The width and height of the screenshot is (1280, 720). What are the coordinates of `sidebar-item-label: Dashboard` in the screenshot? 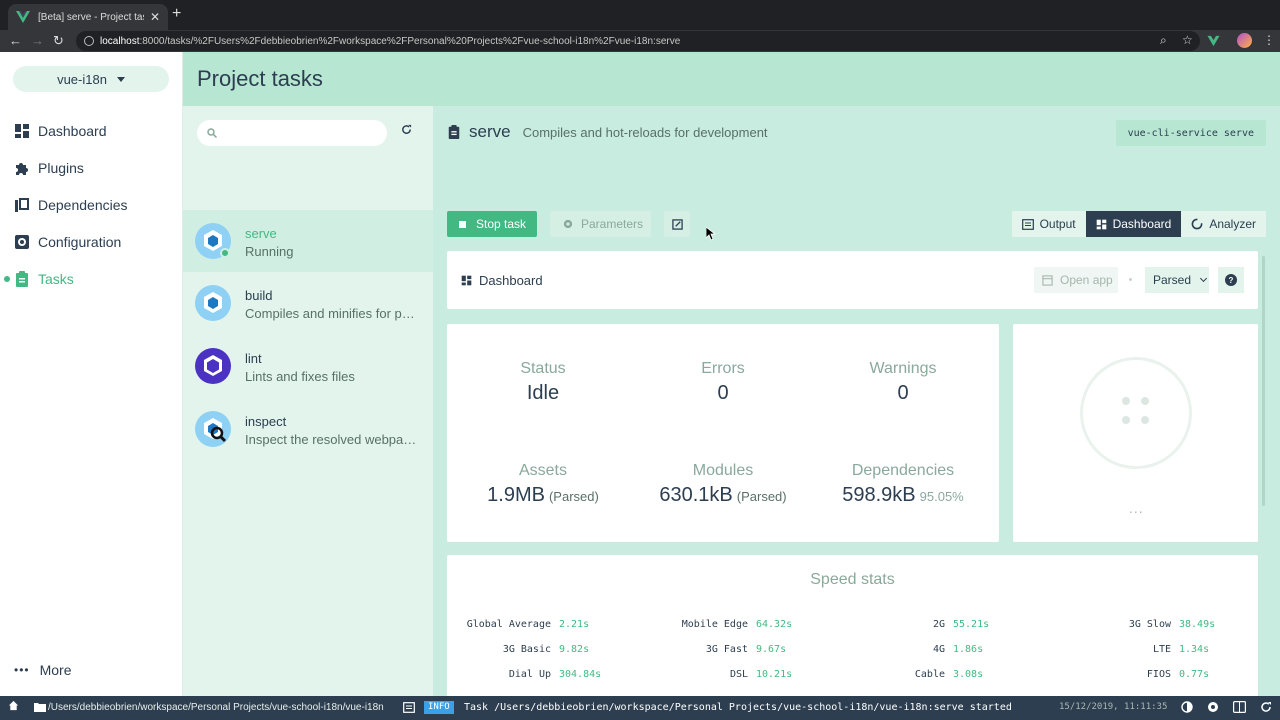 It's located at (72, 130).